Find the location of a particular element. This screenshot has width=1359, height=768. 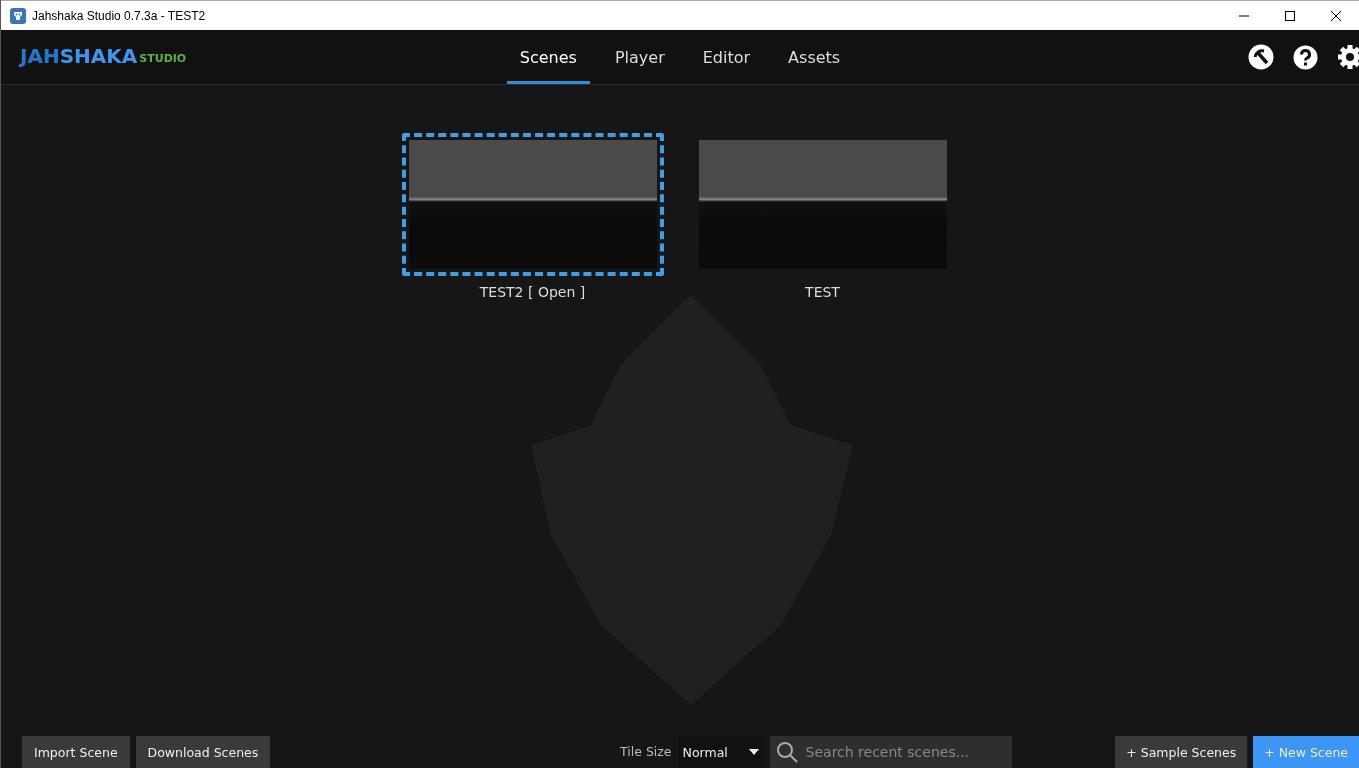

nav-tab: Editor is located at coordinates (726, 57).